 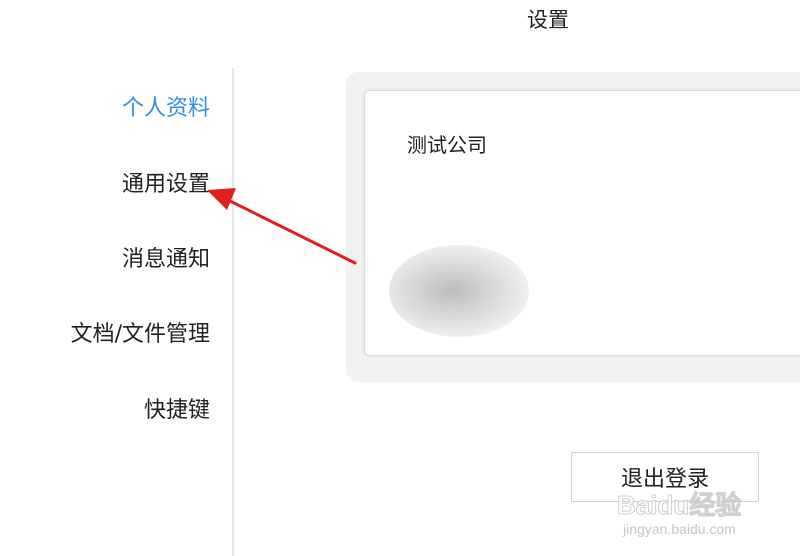 I want to click on sidebar-item-file-management: 文档/文件管理, so click(x=140, y=335).